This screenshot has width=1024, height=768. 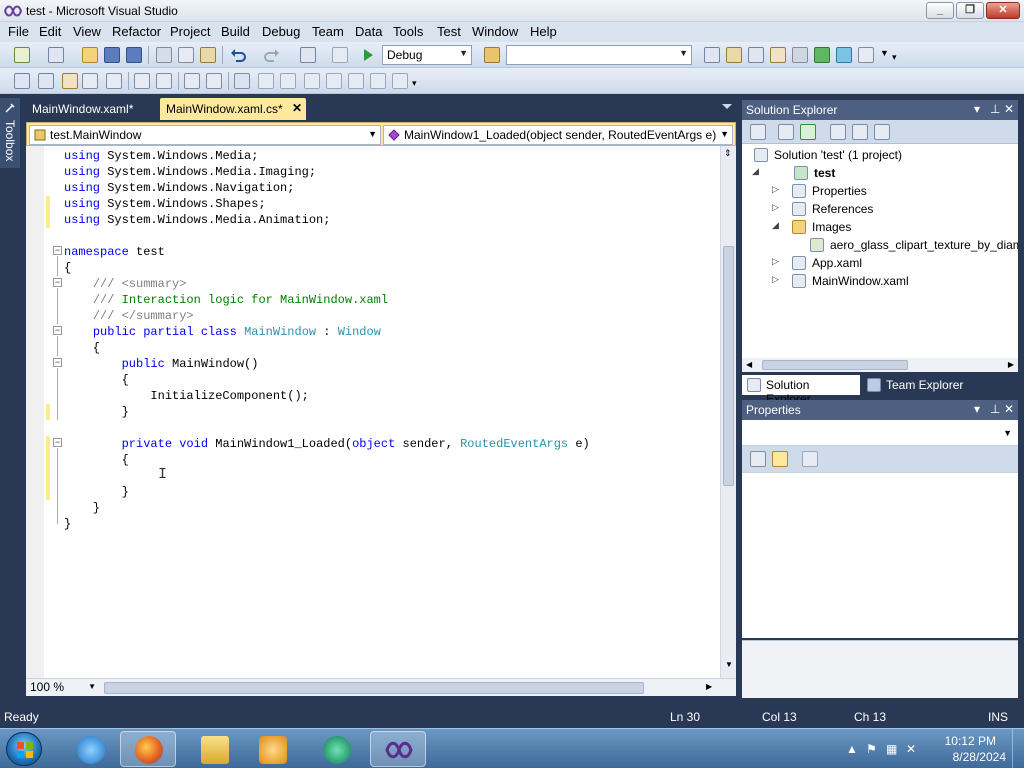 What do you see at coordinates (266, 81) in the screenshot?
I see `previous-bookmark-icon` at bounding box center [266, 81].